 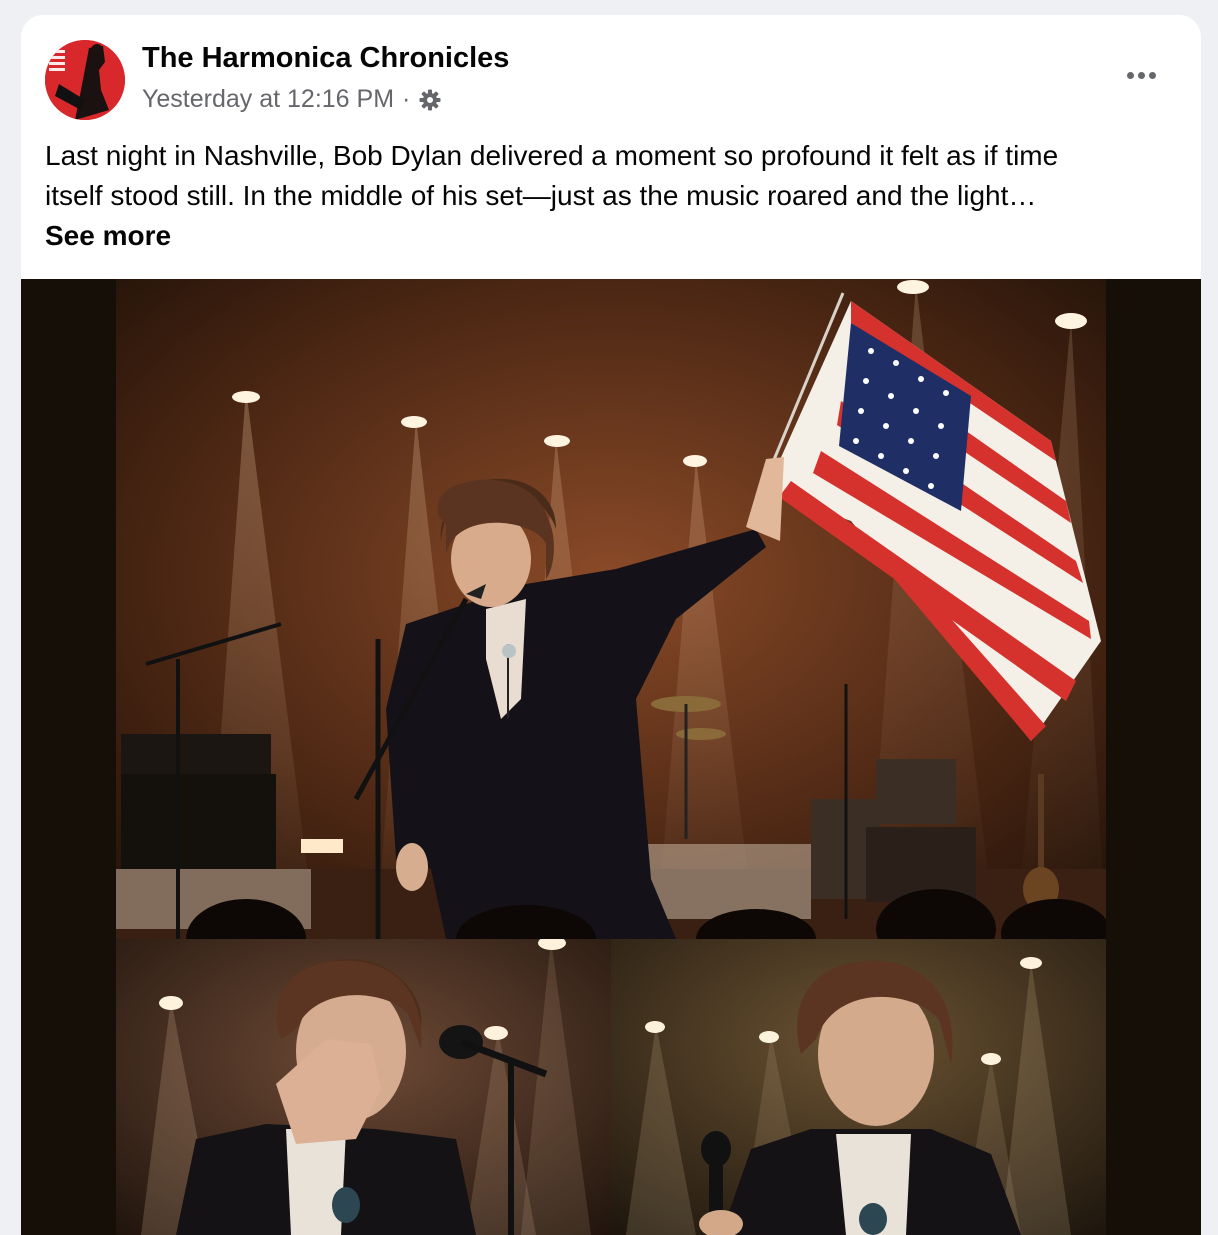 What do you see at coordinates (1130, 75) in the screenshot?
I see `more-horizontal-icon` at bounding box center [1130, 75].